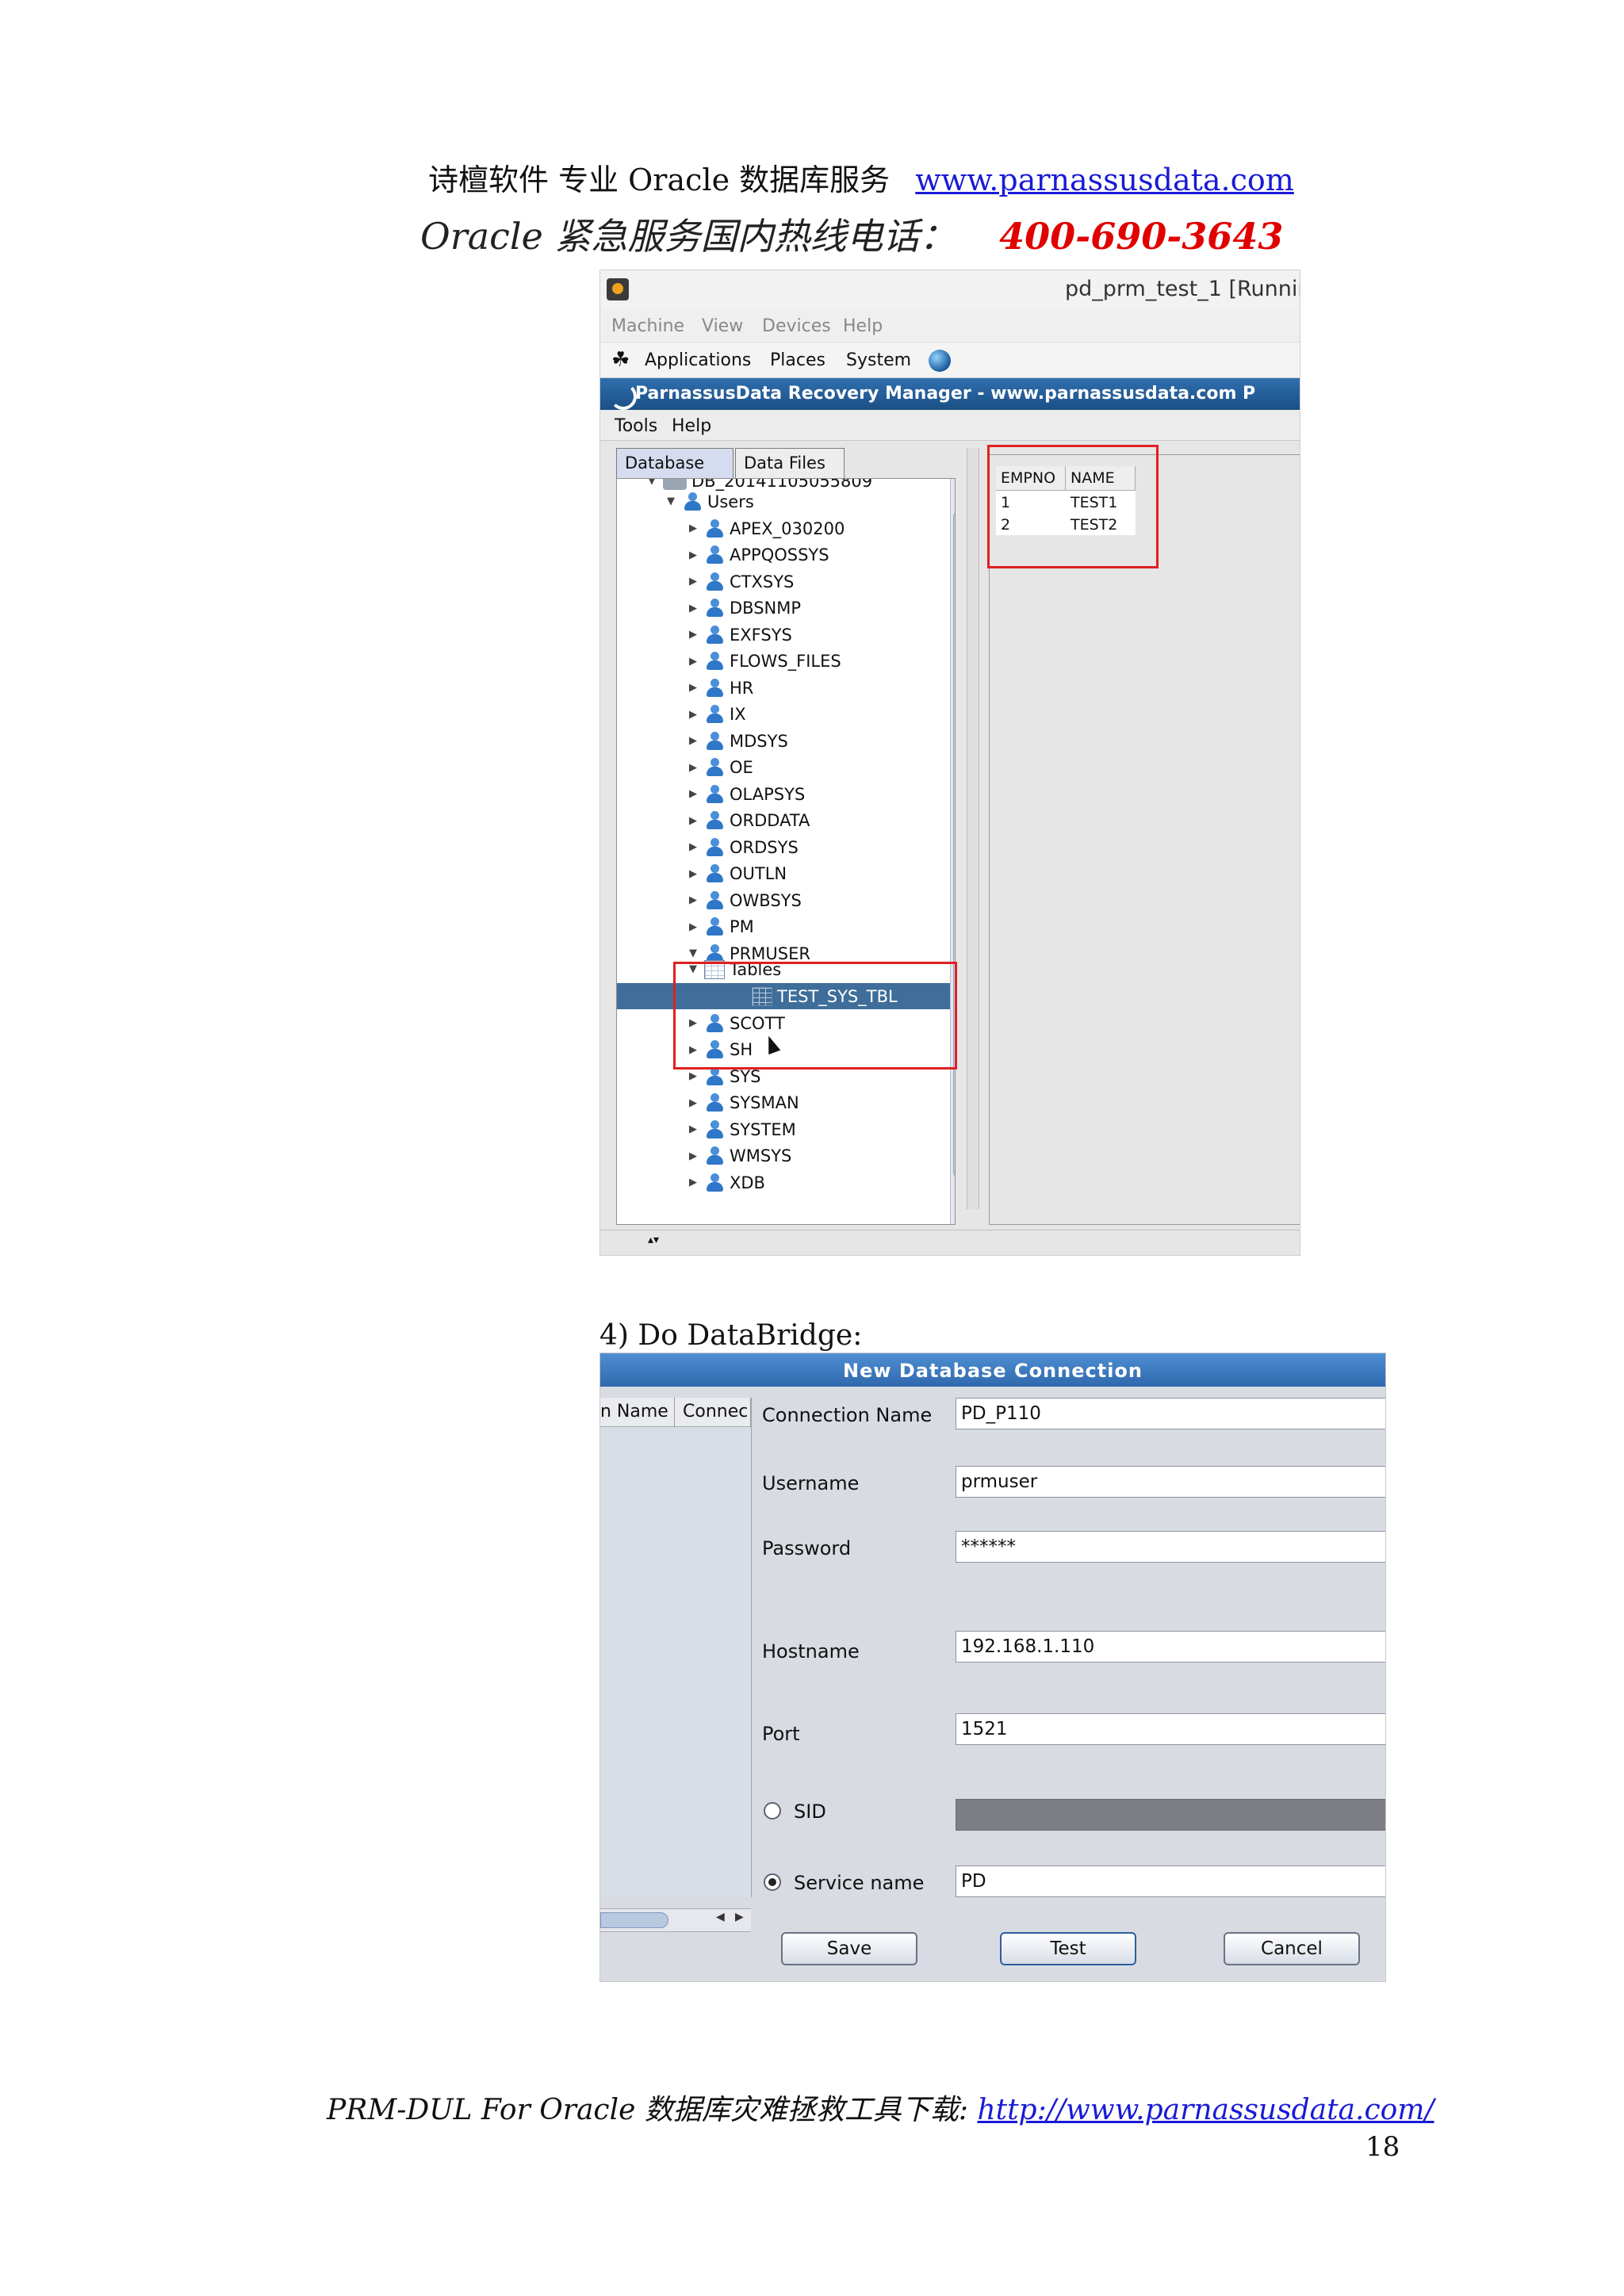 This screenshot has width=1624, height=2296. What do you see at coordinates (674, 463) in the screenshot?
I see `tab-database: Database` at bounding box center [674, 463].